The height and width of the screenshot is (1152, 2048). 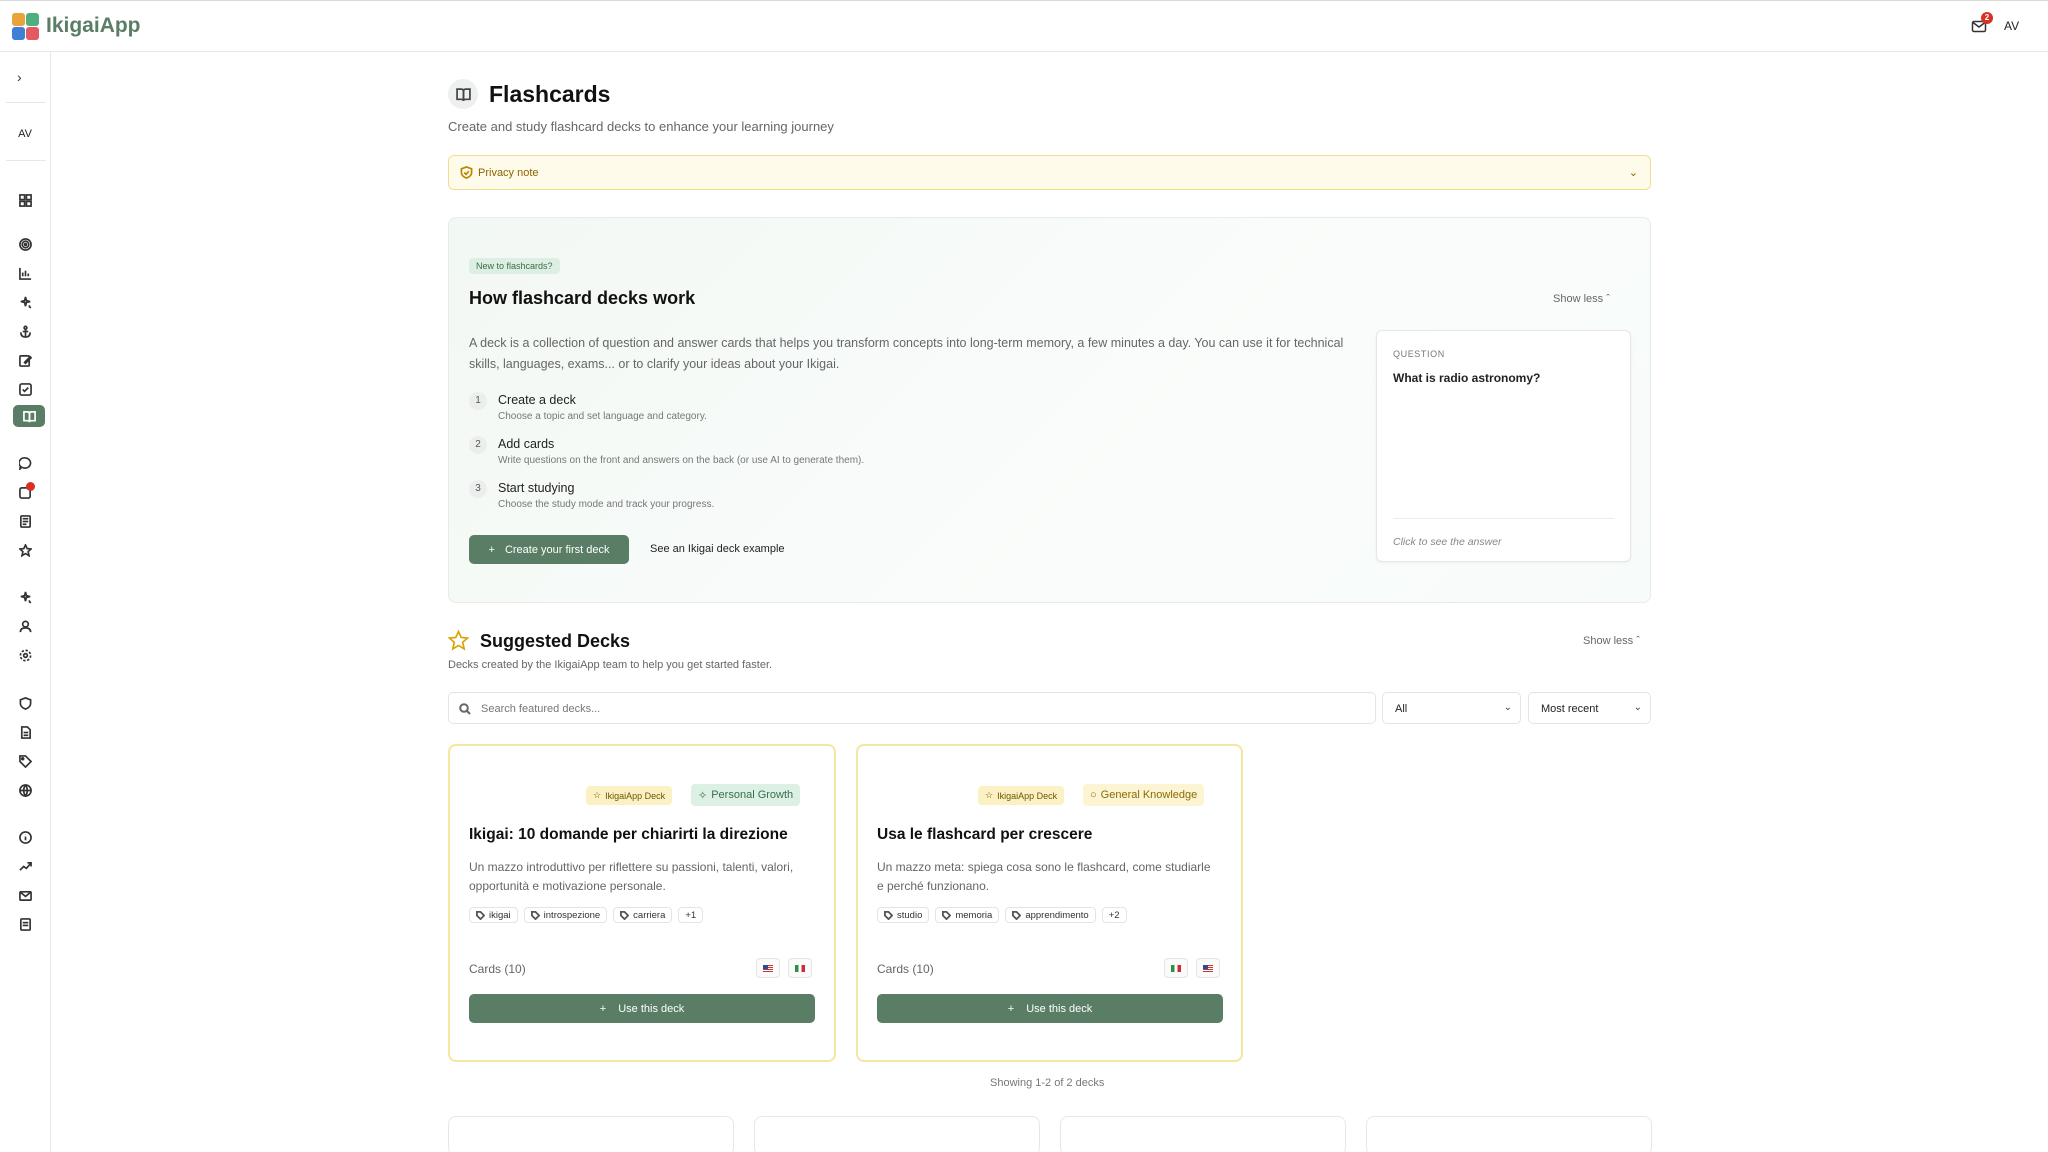 I want to click on use-this-deck-label: Use this deck, so click(x=651, y=1008).